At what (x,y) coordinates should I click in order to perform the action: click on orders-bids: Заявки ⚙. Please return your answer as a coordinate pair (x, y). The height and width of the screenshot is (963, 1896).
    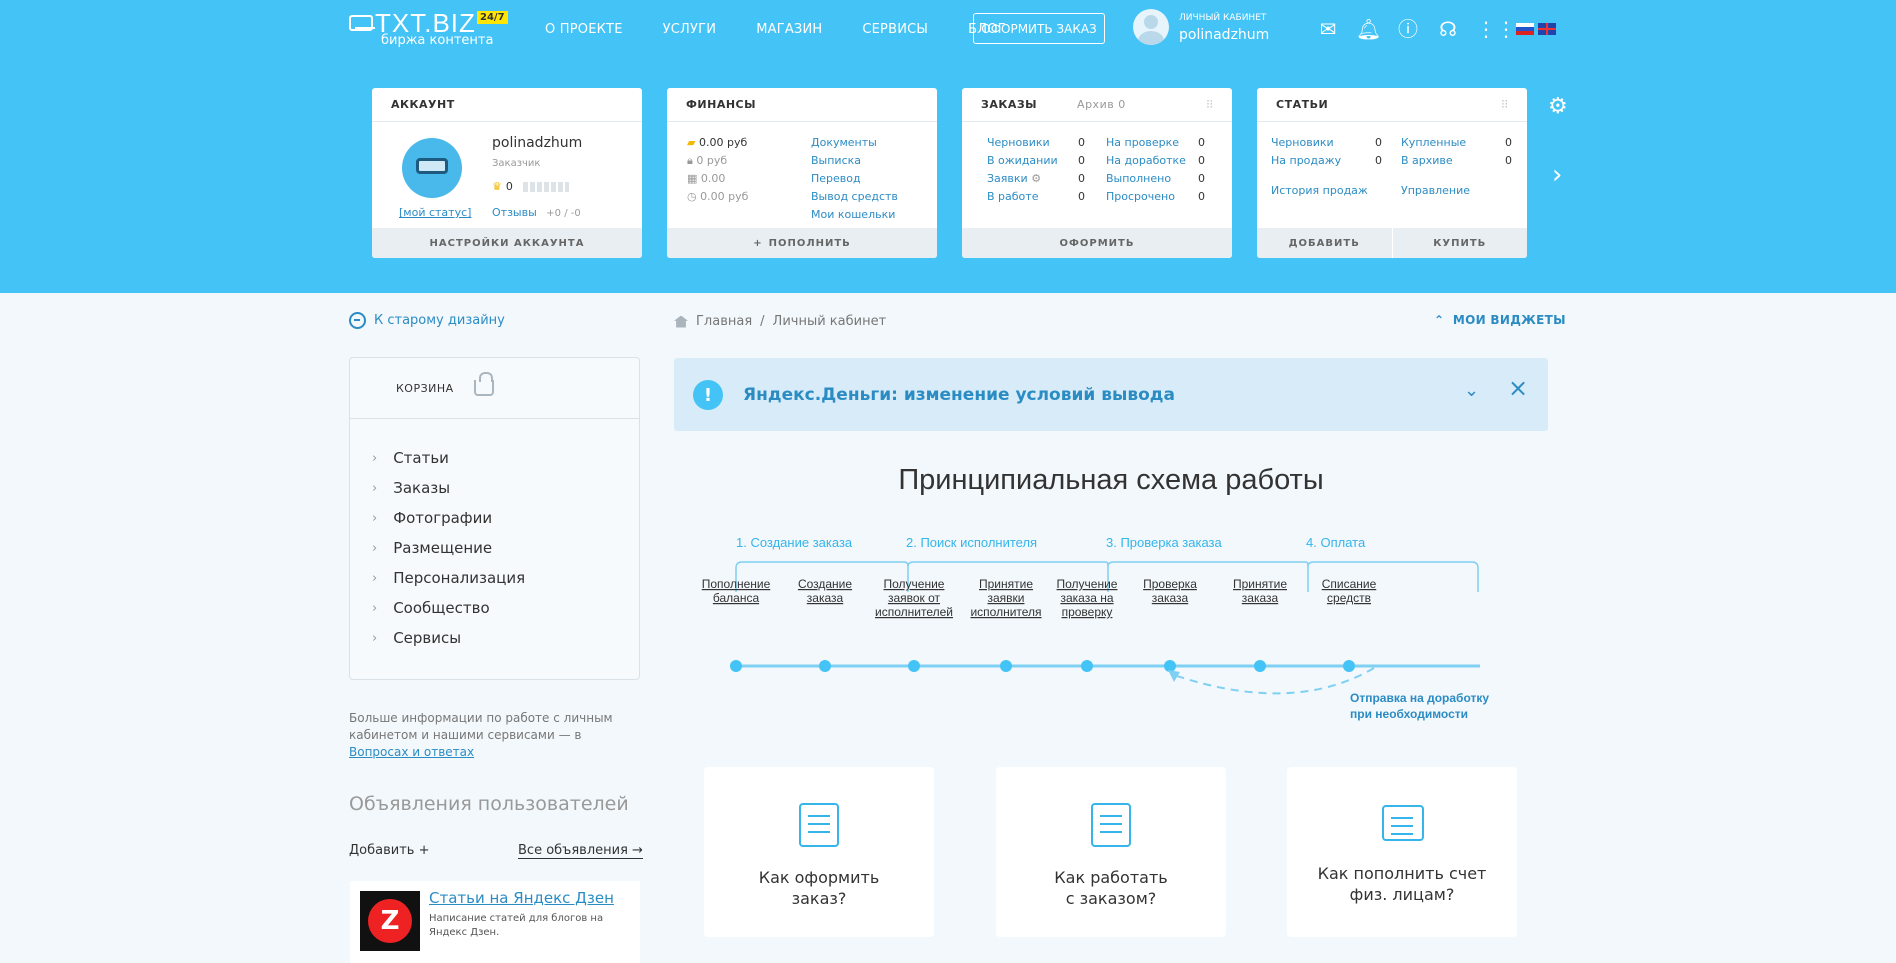
    Looking at the image, I should click on (1022, 179).